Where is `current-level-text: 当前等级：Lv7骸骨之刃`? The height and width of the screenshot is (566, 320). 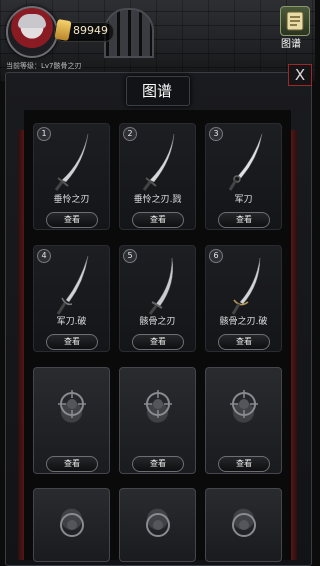 current-level-text: 当前等级：Lv7骸骨之刃 is located at coordinates (44, 66).